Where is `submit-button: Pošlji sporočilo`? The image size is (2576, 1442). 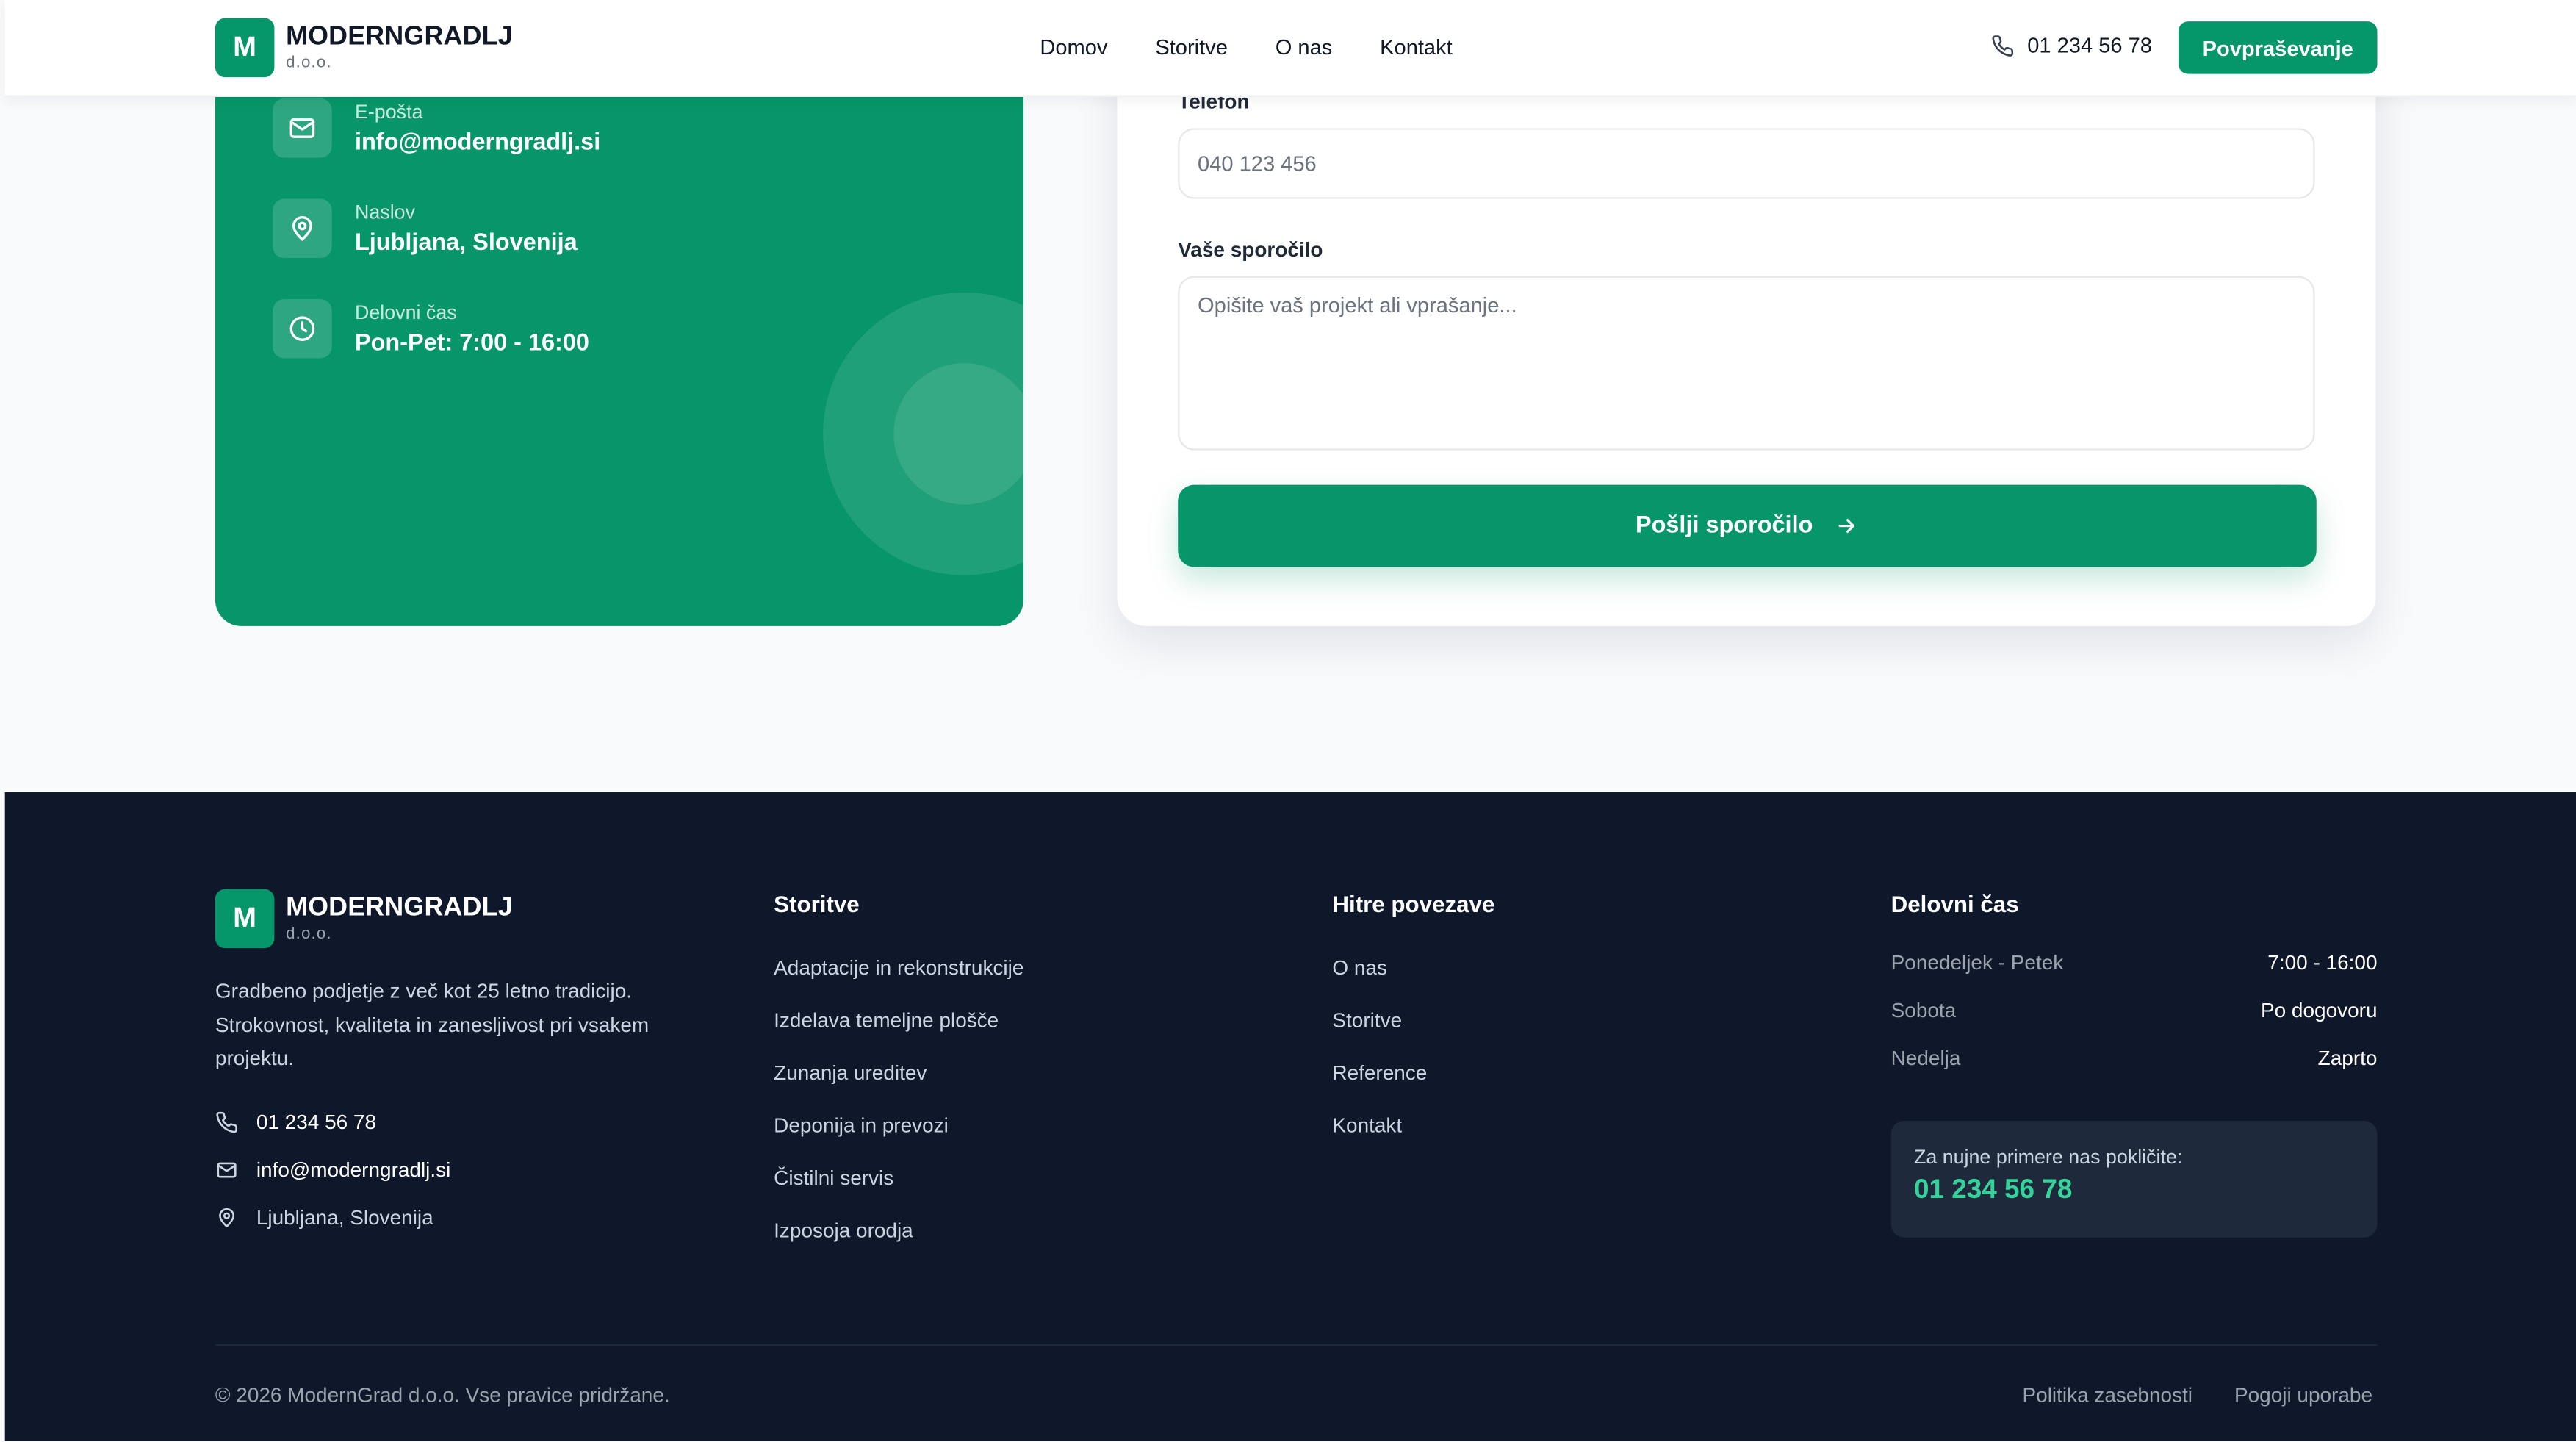
submit-button: Pošlji sporočilo is located at coordinates (1747, 525).